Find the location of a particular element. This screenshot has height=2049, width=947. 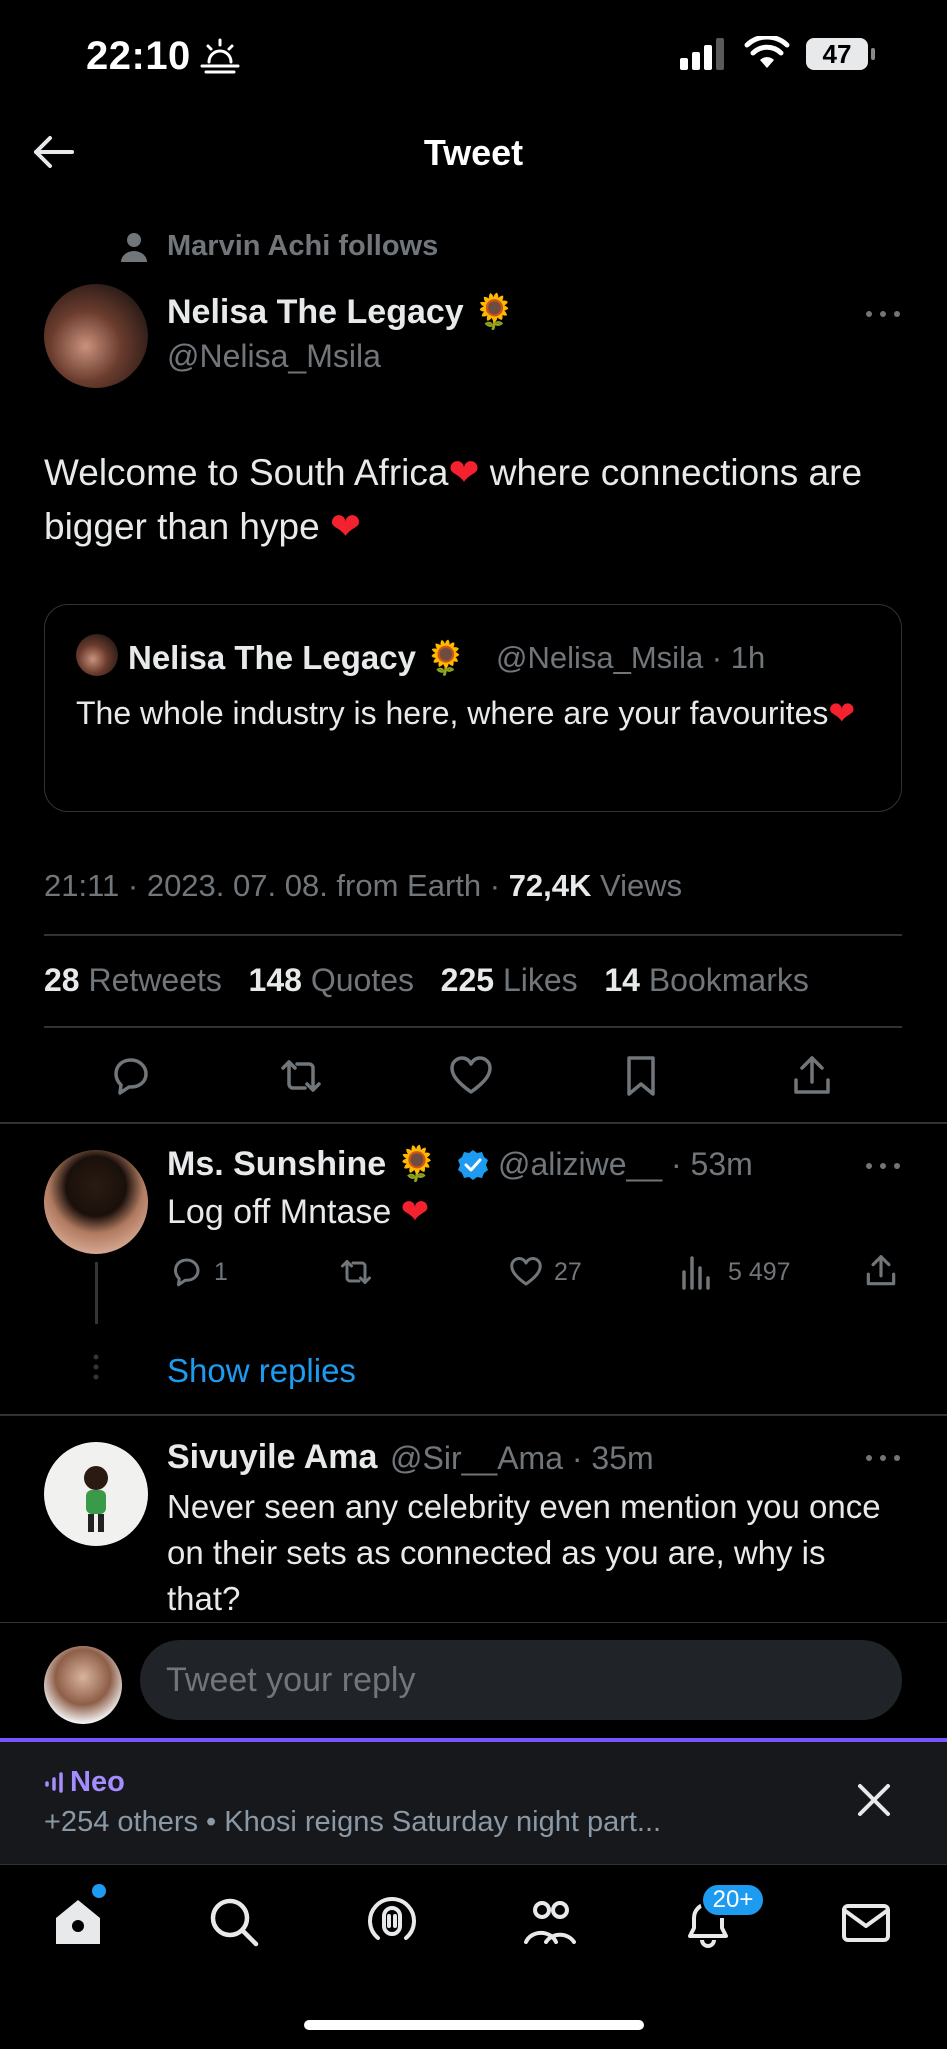

quoted-author-avatar is located at coordinates (97, 655).